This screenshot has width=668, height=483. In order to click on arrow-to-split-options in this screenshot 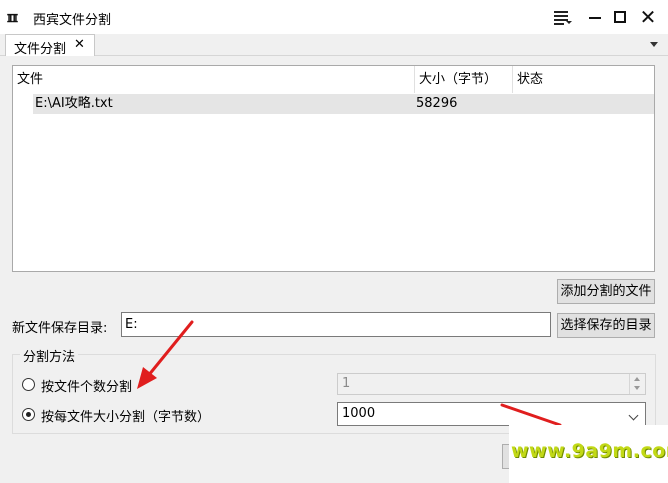, I will do `click(165, 354)`.